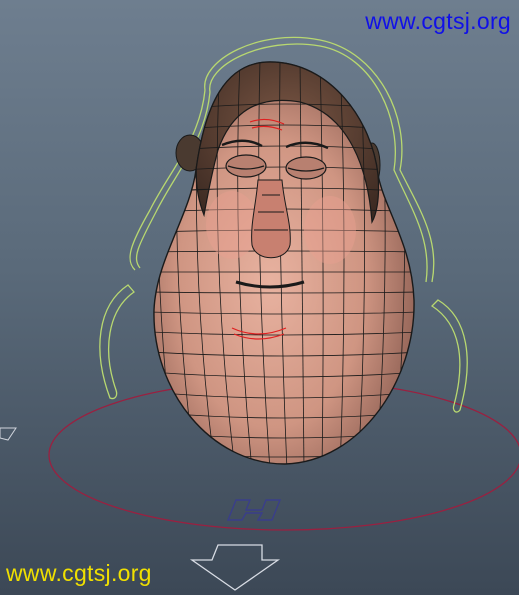 The image size is (519, 595). Describe the element at coordinates (235, 567) in the screenshot. I see `move-arrow-icon` at that location.